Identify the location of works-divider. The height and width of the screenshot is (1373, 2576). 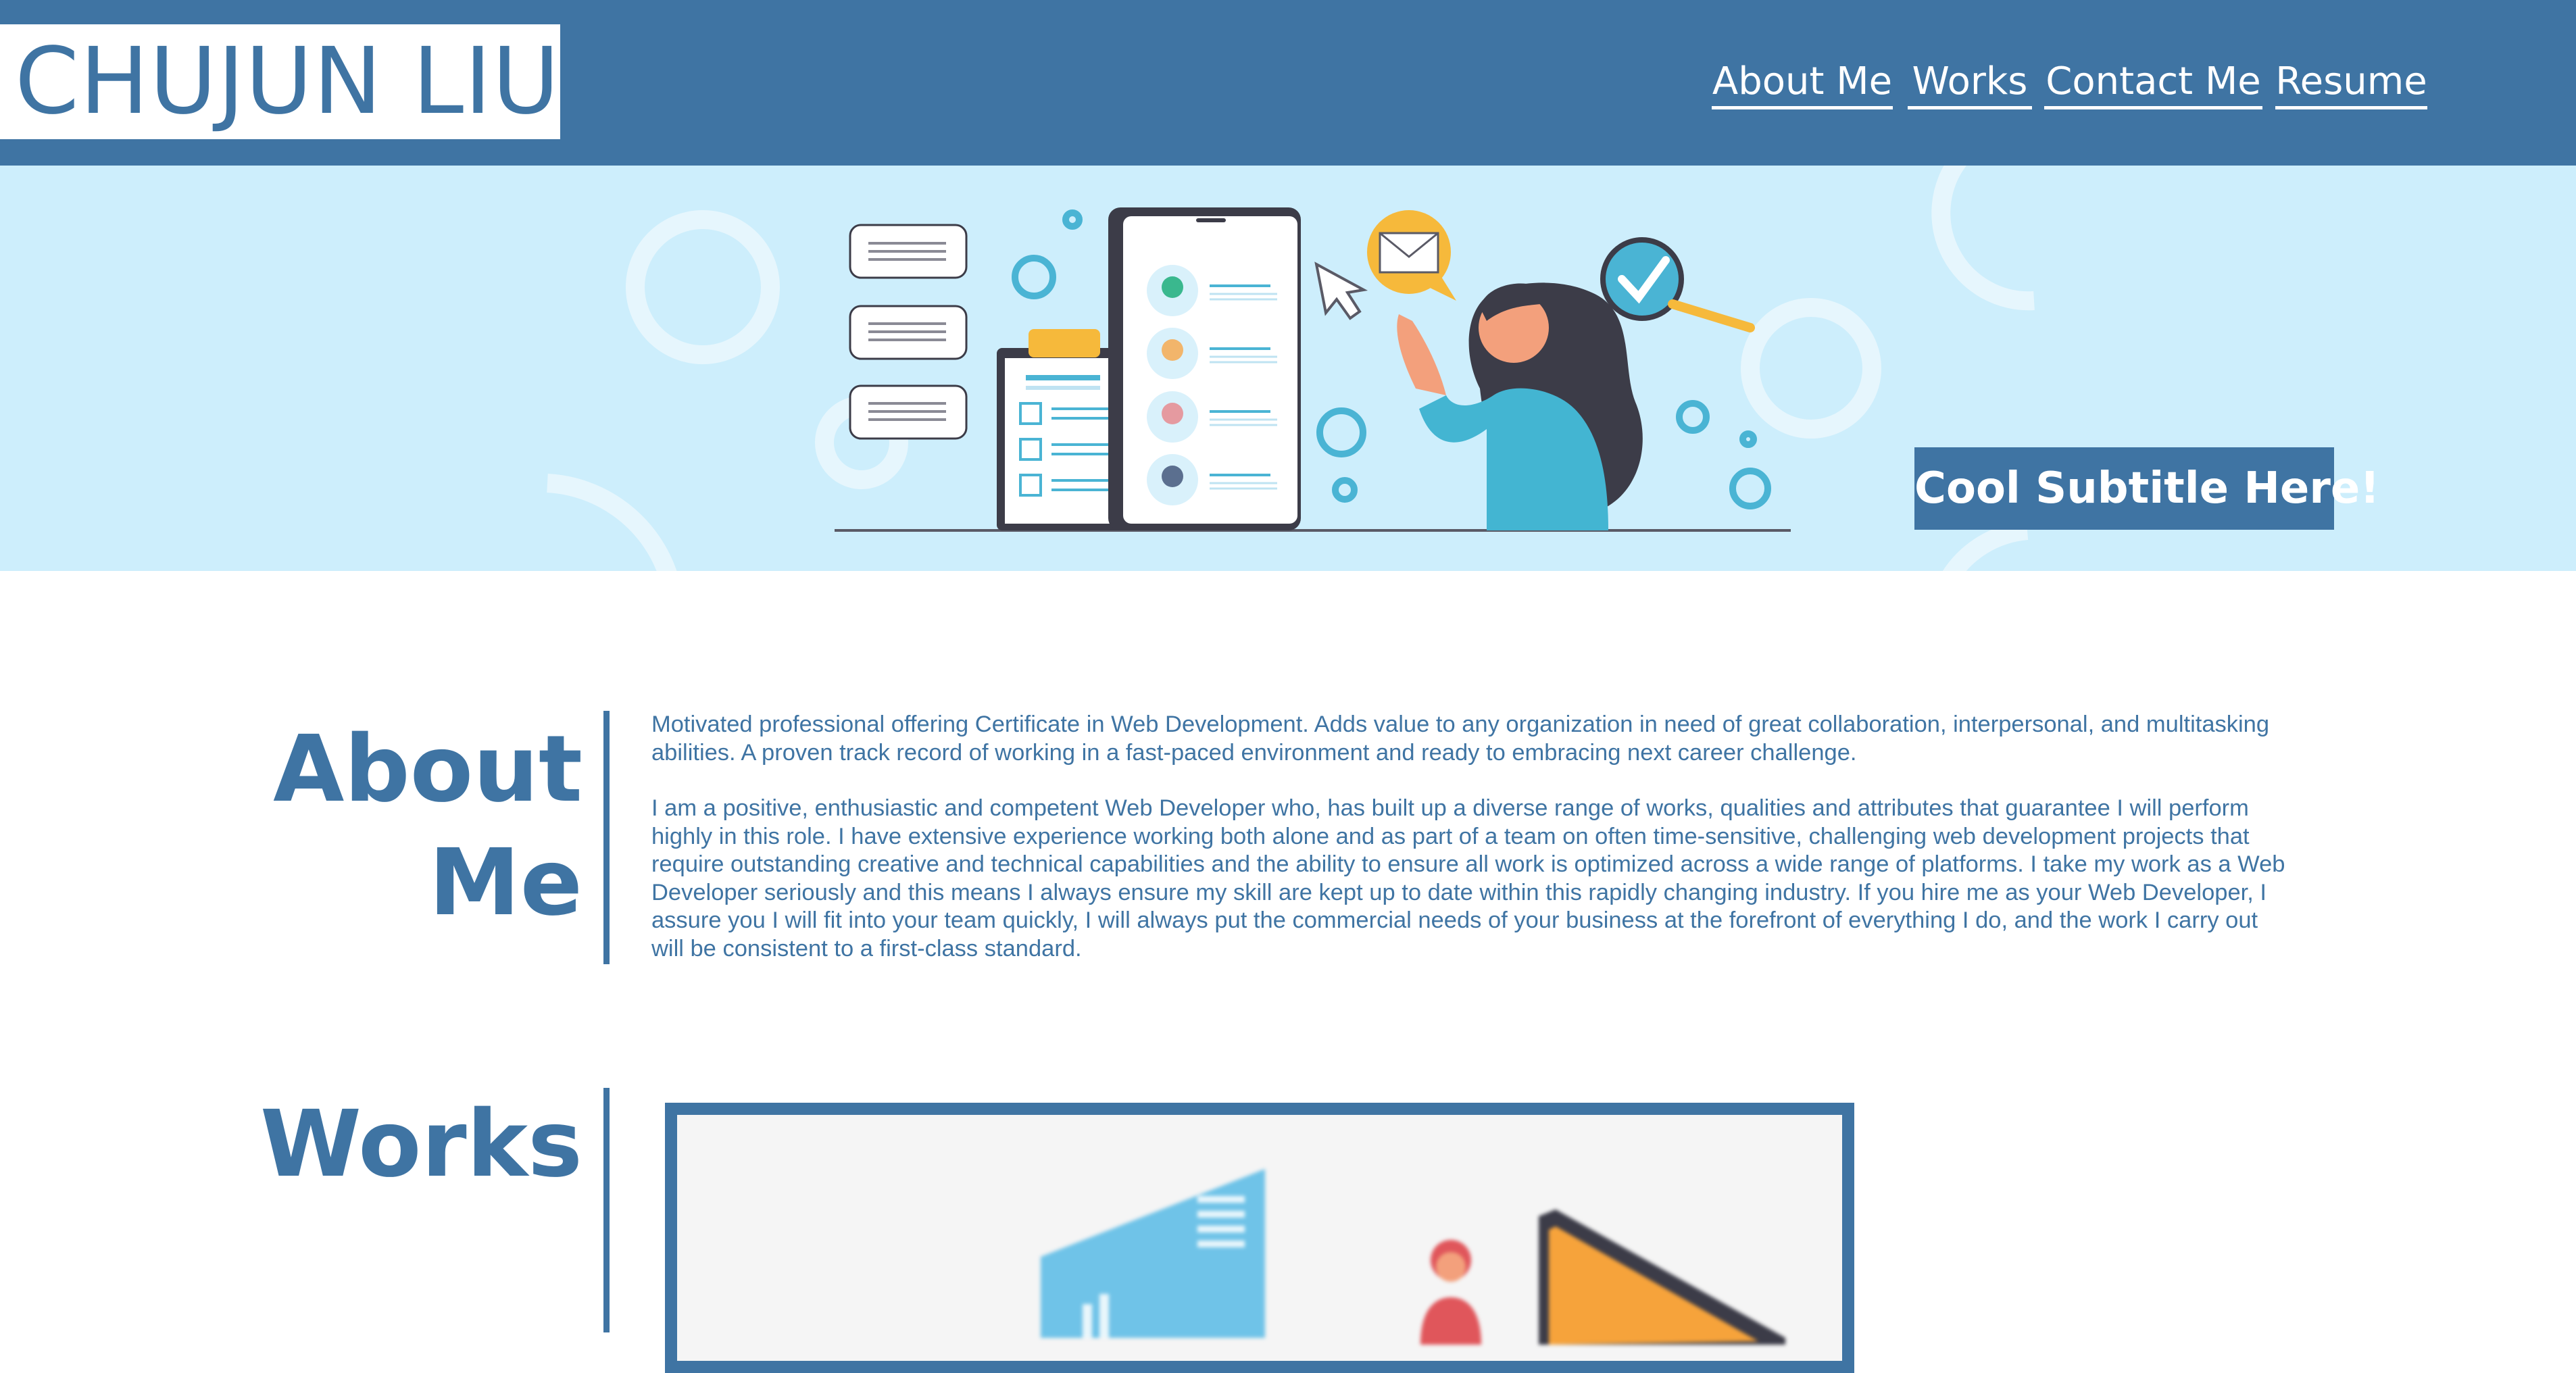
(607, 1210).